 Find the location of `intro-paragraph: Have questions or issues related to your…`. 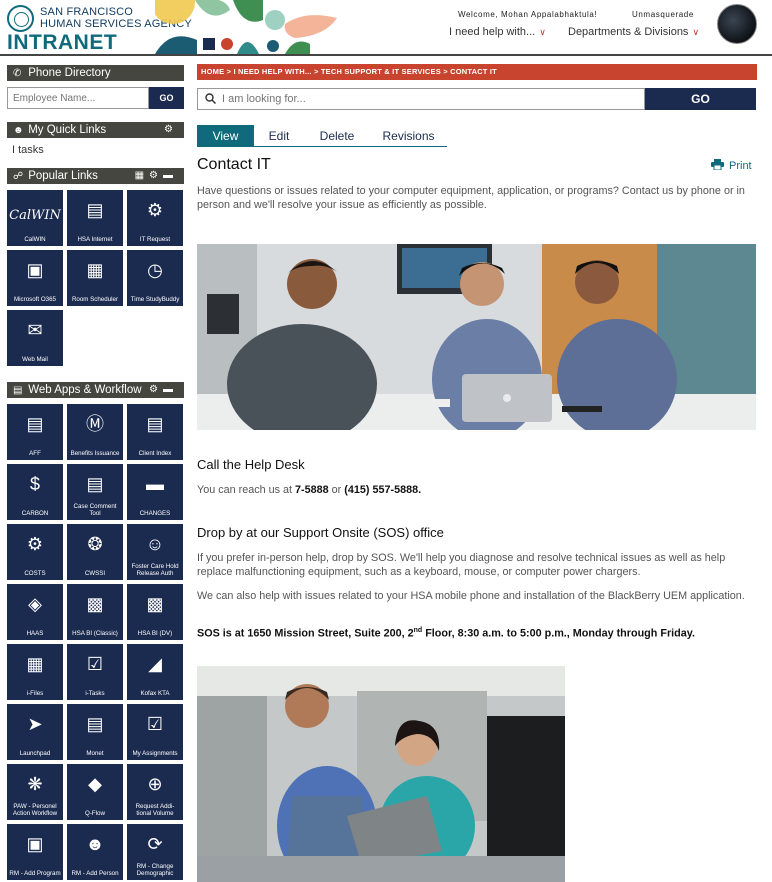

intro-paragraph: Have questions or issues related to your… is located at coordinates (471, 198).